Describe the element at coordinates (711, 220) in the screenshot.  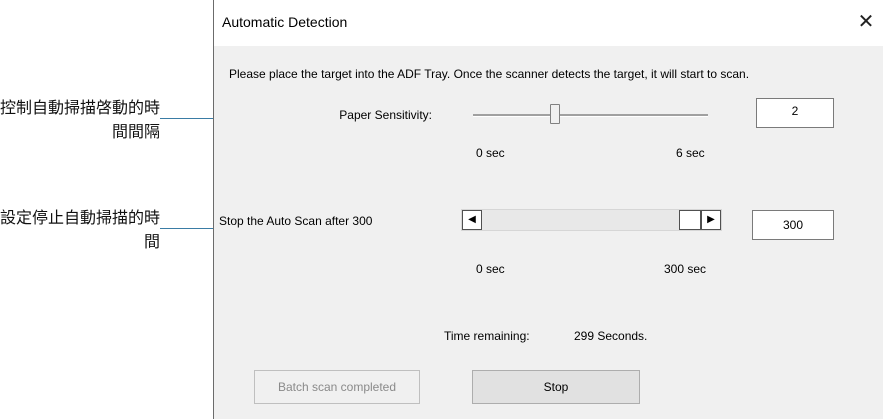
I see `scroll-right-icon: ▶` at that location.